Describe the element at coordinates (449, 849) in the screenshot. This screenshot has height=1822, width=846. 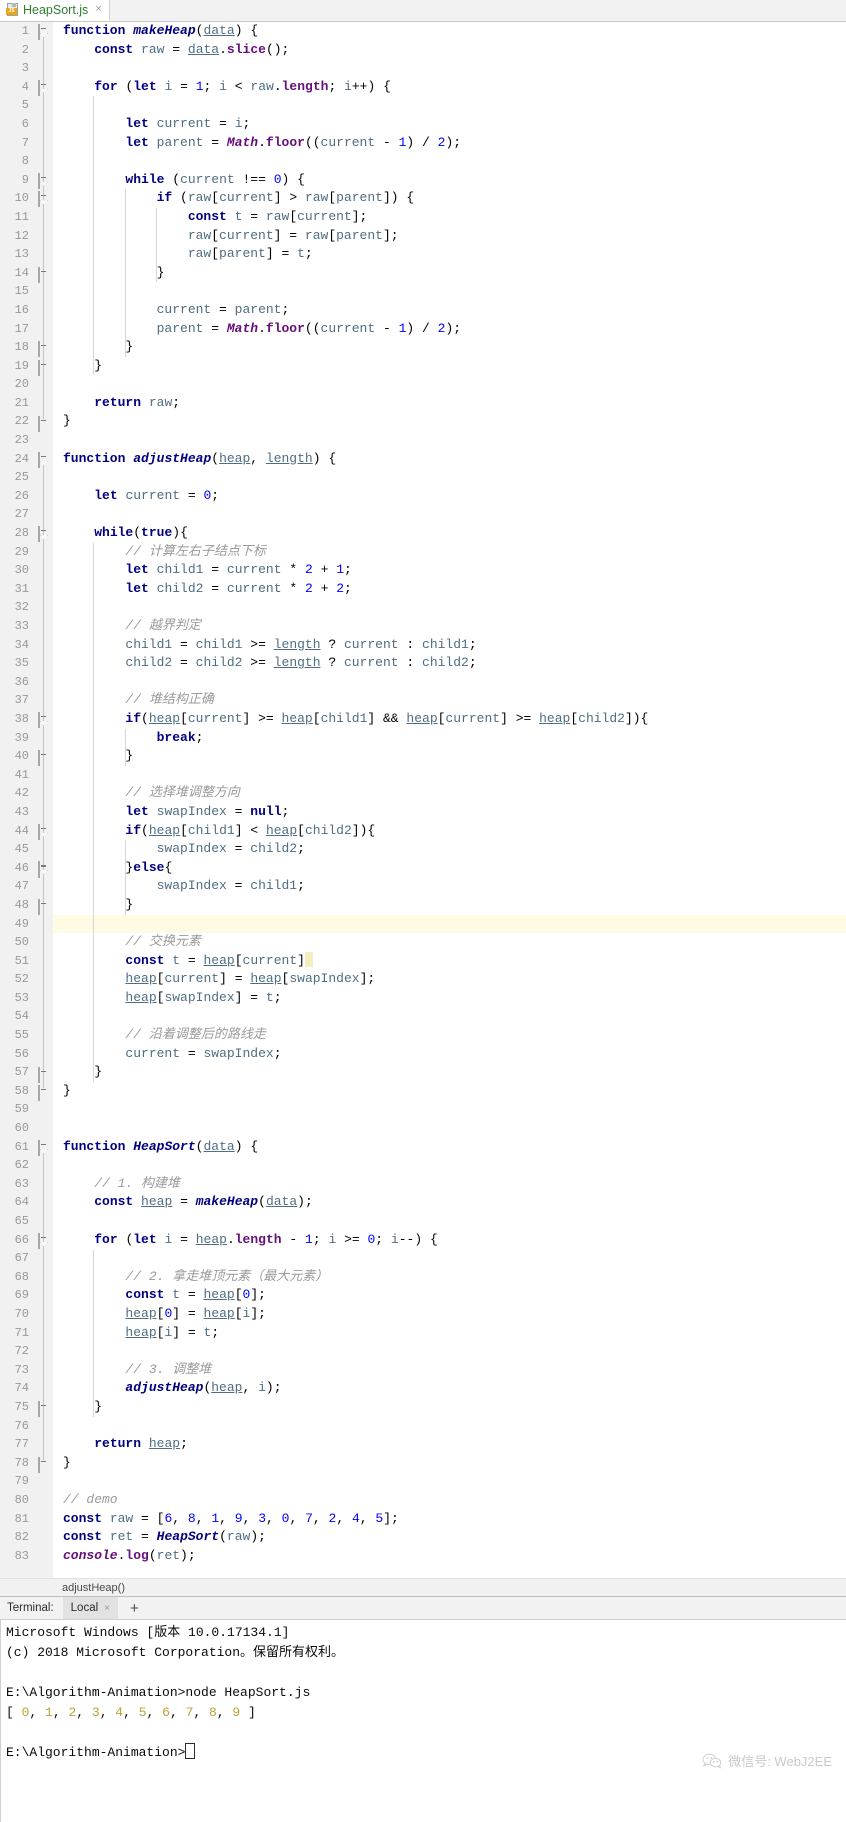
I see `code-line: swapIndex = child2;` at that location.